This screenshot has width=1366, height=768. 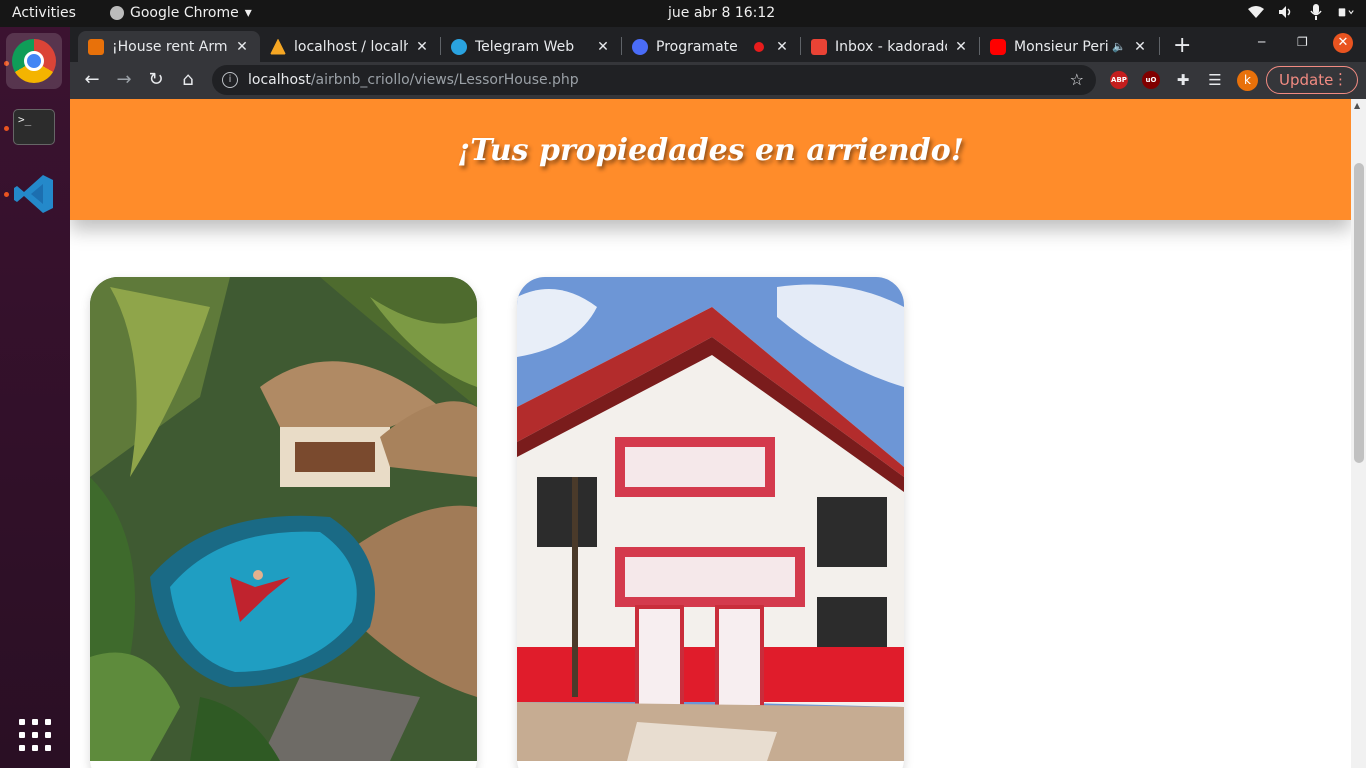 I want to click on ublock-origin-icon: uO, so click(x=1151, y=80).